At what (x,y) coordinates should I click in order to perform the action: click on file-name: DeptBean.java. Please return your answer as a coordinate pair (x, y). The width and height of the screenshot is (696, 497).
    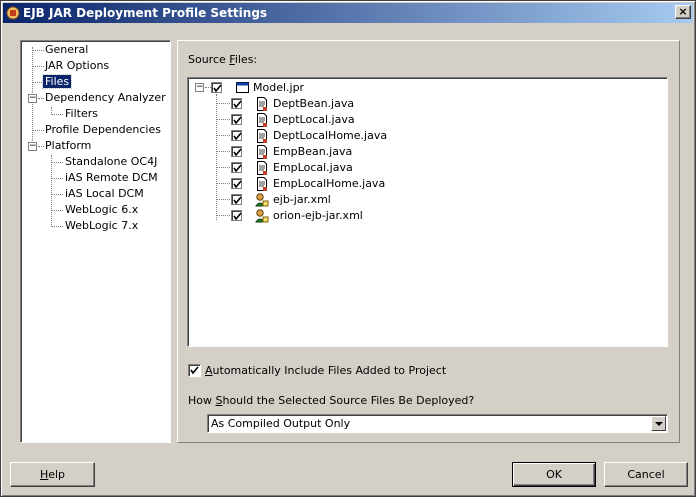
    Looking at the image, I should click on (314, 103).